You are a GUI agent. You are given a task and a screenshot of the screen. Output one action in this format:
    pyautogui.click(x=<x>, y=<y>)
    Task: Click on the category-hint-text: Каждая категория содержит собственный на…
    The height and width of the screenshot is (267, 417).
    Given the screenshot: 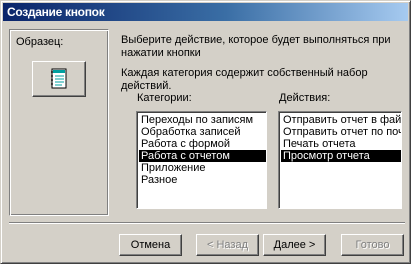 What is the action you would take?
    pyautogui.click(x=244, y=79)
    